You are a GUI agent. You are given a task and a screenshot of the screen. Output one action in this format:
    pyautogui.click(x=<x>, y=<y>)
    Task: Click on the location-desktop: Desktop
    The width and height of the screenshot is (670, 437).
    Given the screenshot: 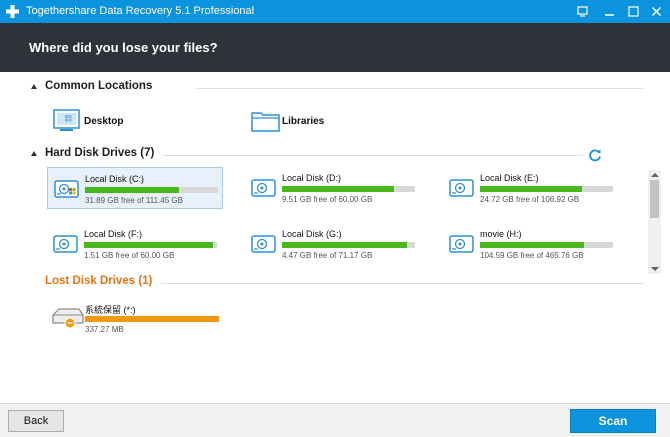 What is the action you would take?
    pyautogui.click(x=113, y=122)
    